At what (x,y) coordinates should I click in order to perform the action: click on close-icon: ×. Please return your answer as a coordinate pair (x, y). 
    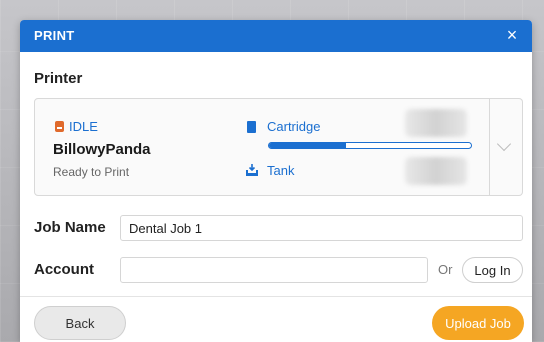
    Looking at the image, I should click on (512, 35).